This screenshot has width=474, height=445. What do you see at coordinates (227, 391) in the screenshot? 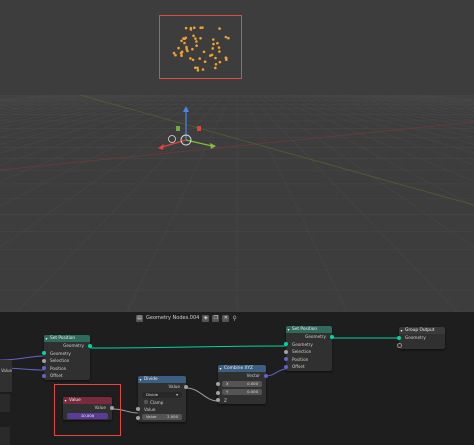
I see `y-label: Y` at bounding box center [227, 391].